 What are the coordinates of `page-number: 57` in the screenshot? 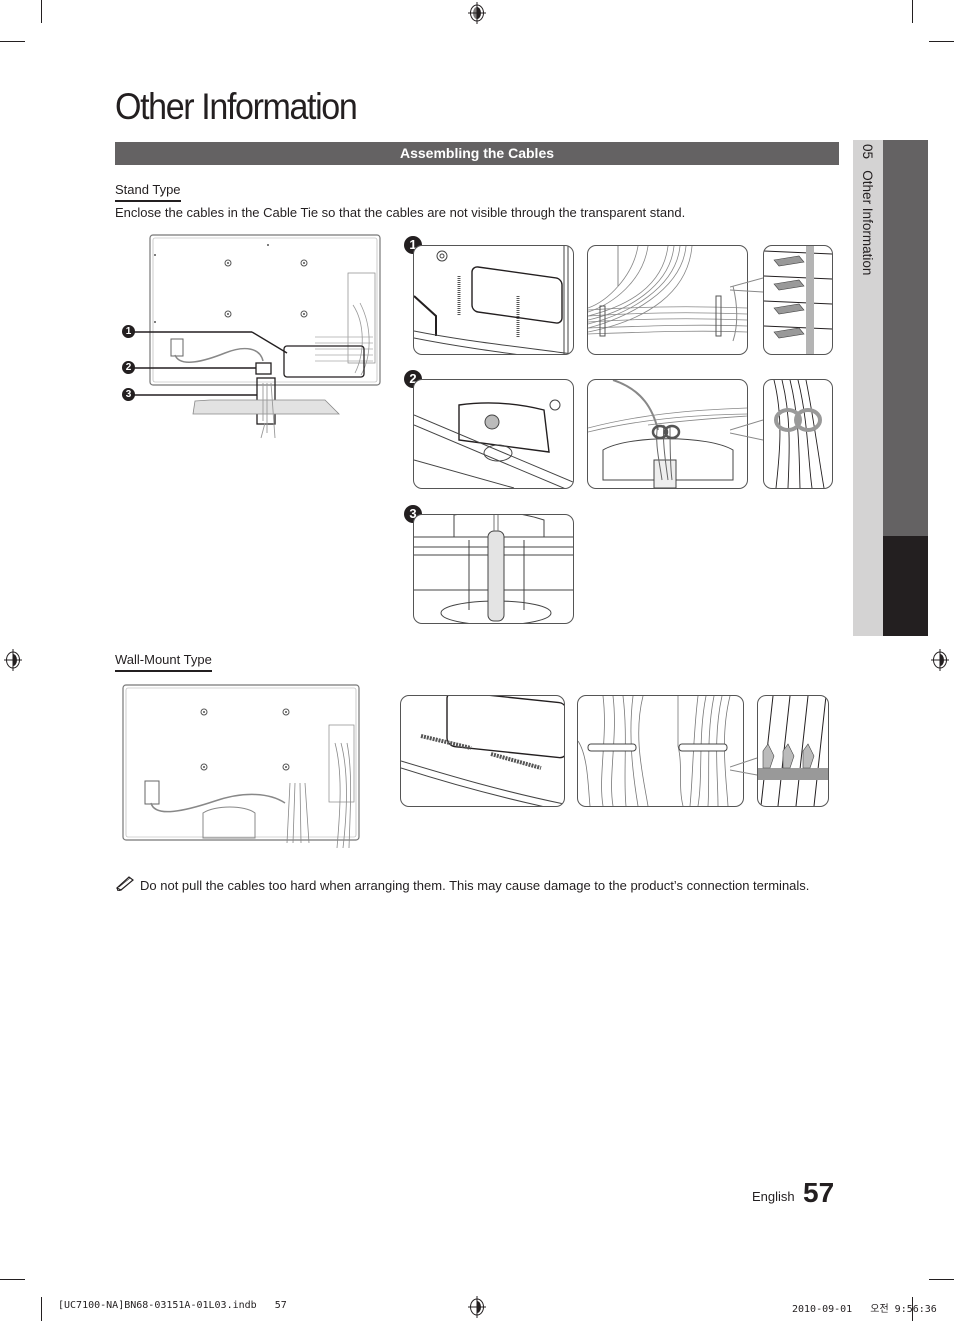 It's located at (819, 1192).